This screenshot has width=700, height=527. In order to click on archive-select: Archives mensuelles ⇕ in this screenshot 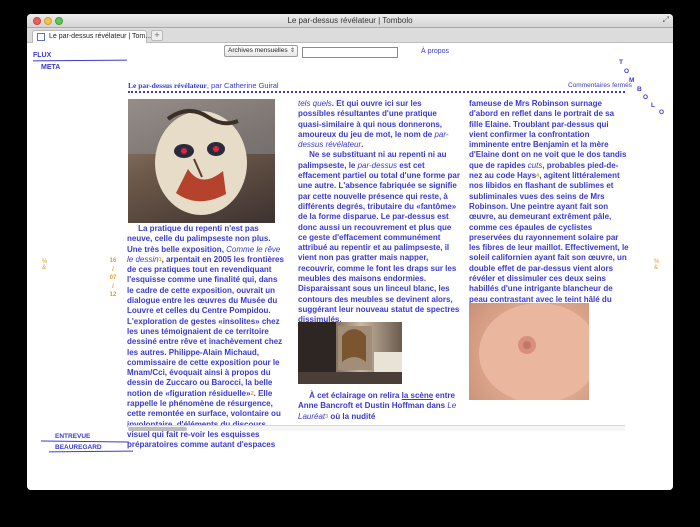, I will do `click(261, 51)`.